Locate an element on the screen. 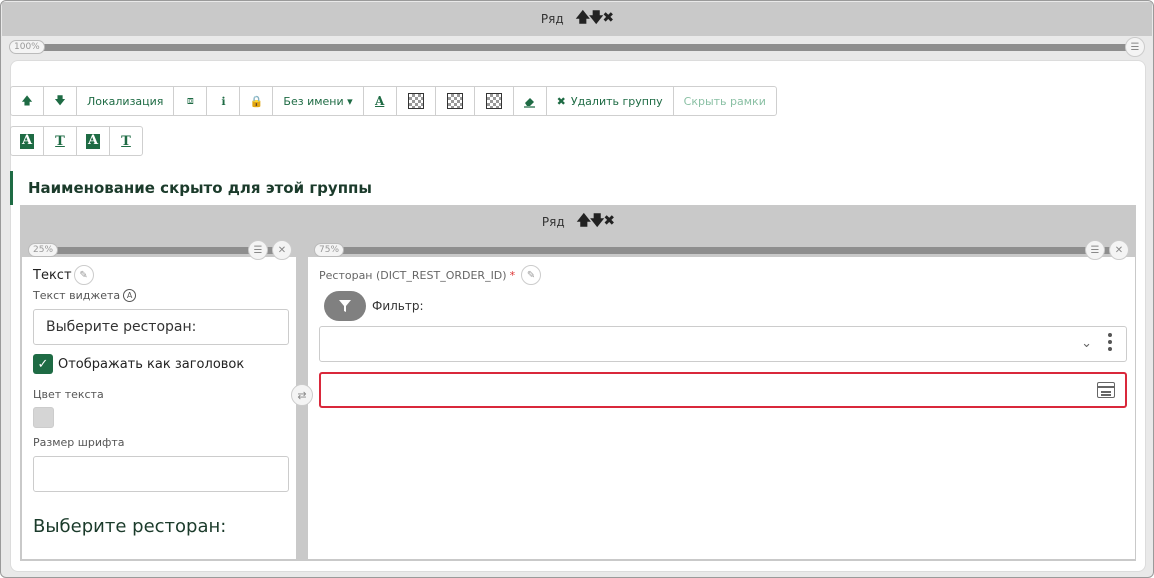 The width and height of the screenshot is (1154, 578). filter-label: Фильтр: is located at coordinates (398, 306).